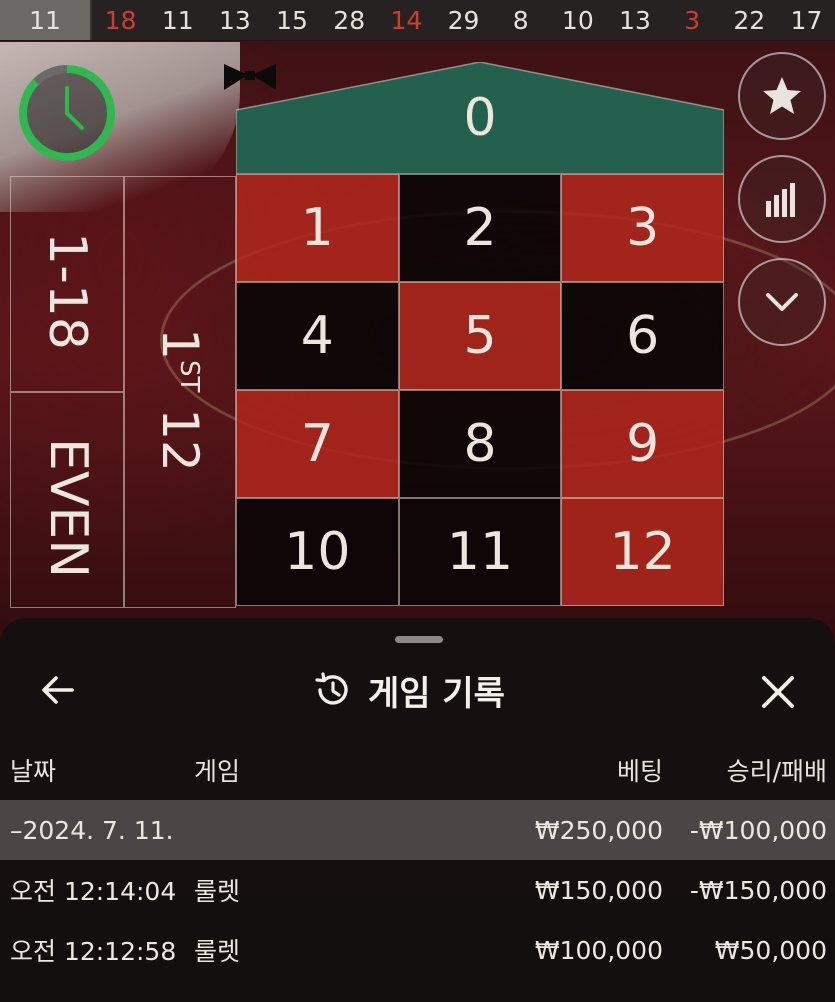 This screenshot has height=1002, width=835. I want to click on panel-title-text: 게임 기록, so click(436, 693).